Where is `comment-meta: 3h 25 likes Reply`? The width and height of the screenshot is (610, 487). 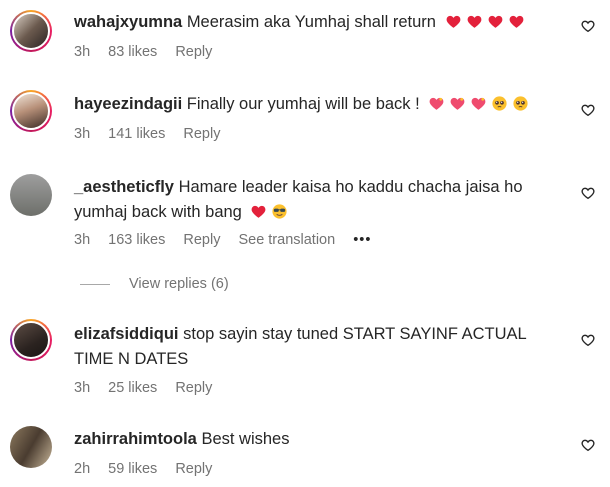 comment-meta: 3h 25 likes Reply is located at coordinates (143, 388).